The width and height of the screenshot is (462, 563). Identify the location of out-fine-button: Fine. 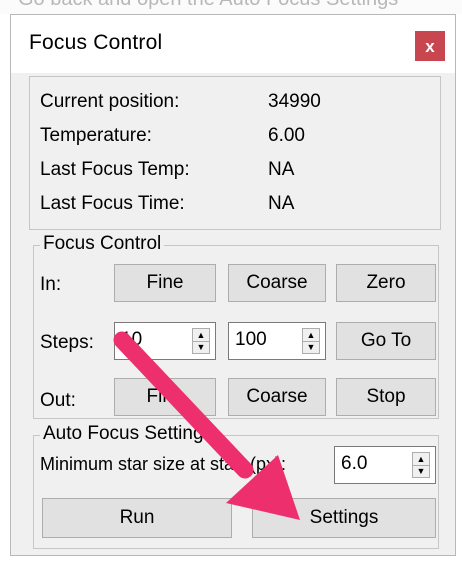
(165, 397).